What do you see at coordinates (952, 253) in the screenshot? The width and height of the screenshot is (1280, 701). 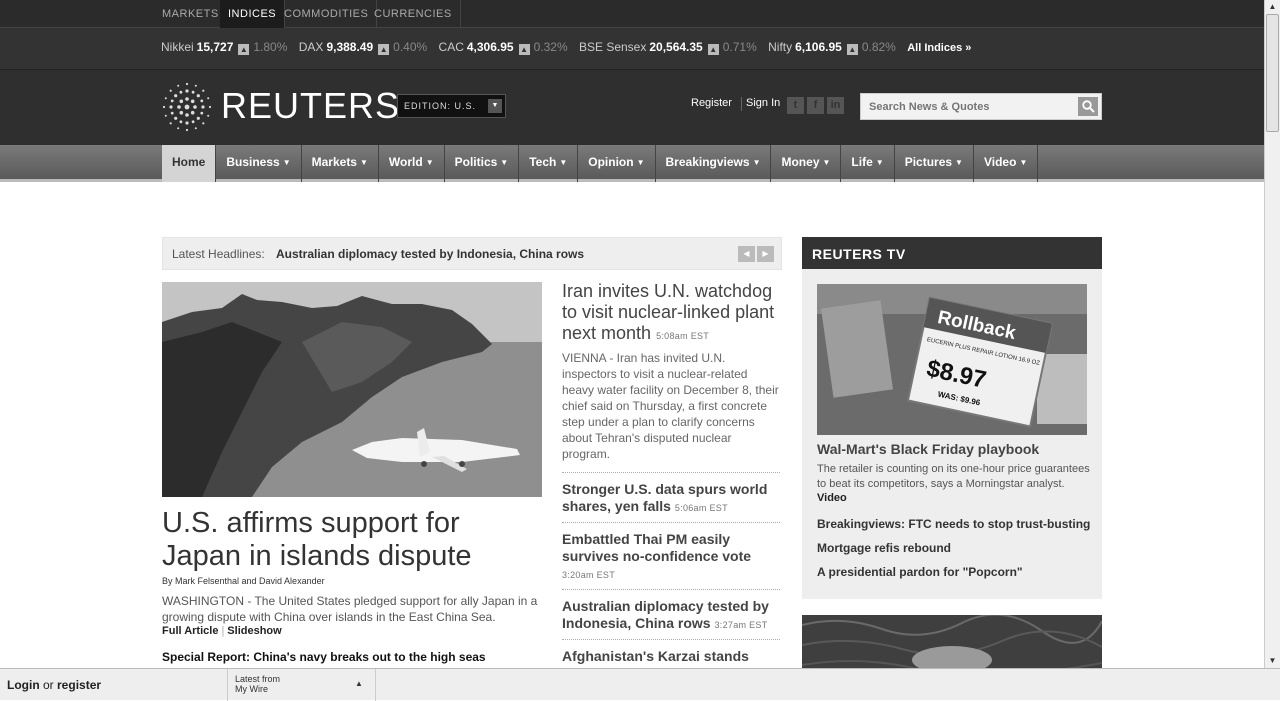 I see `reuters-tv-heading: REUTERS TV` at bounding box center [952, 253].